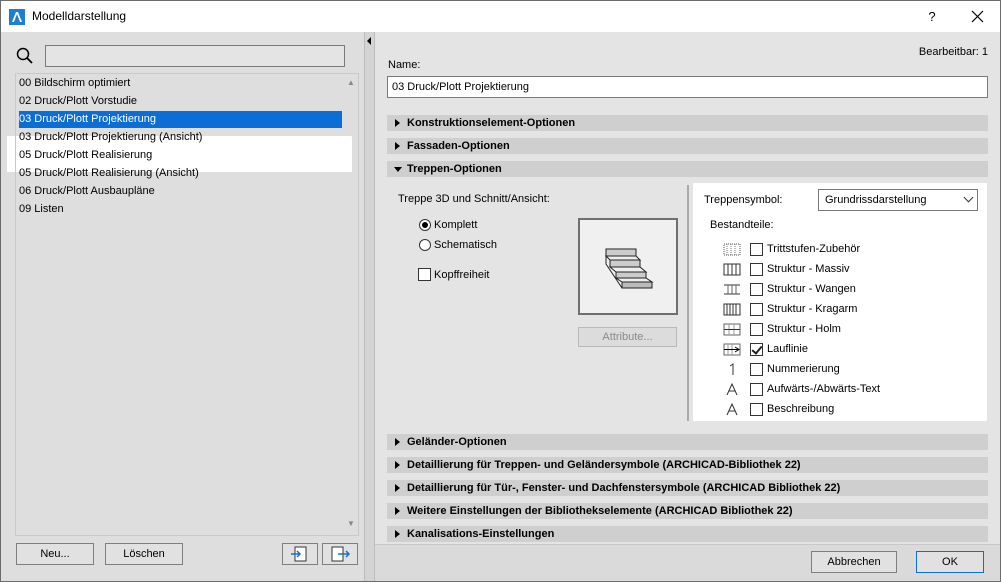  Describe the element at coordinates (425, 225) in the screenshot. I see `radio-complete` at that location.